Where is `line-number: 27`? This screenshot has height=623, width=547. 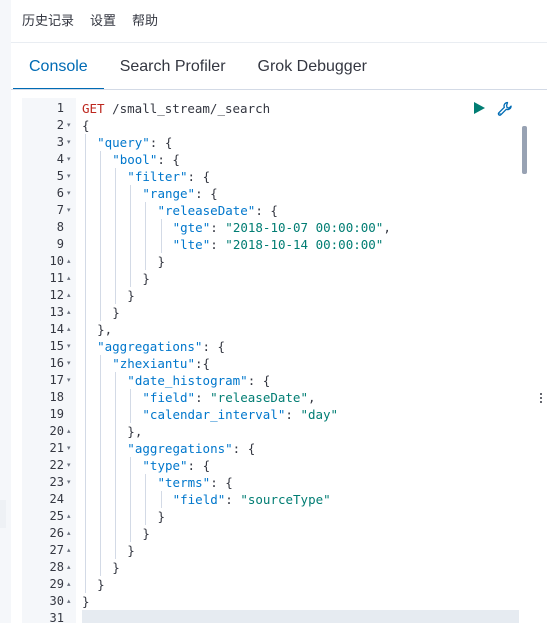 line-number: 27 is located at coordinates (56, 550).